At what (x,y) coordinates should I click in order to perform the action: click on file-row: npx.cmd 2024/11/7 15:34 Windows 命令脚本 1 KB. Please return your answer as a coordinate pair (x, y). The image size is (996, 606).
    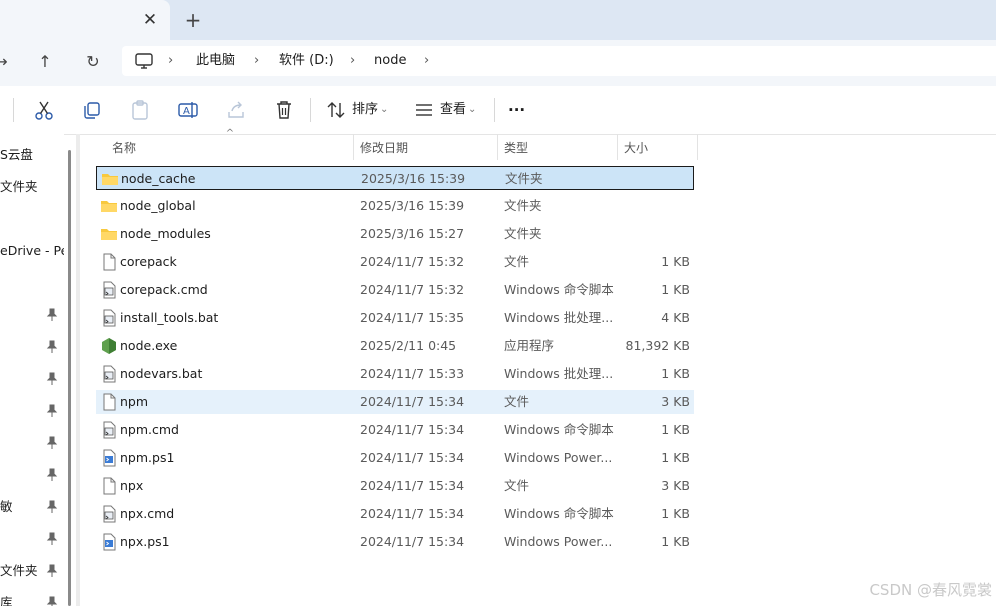
    Looking at the image, I should click on (395, 514).